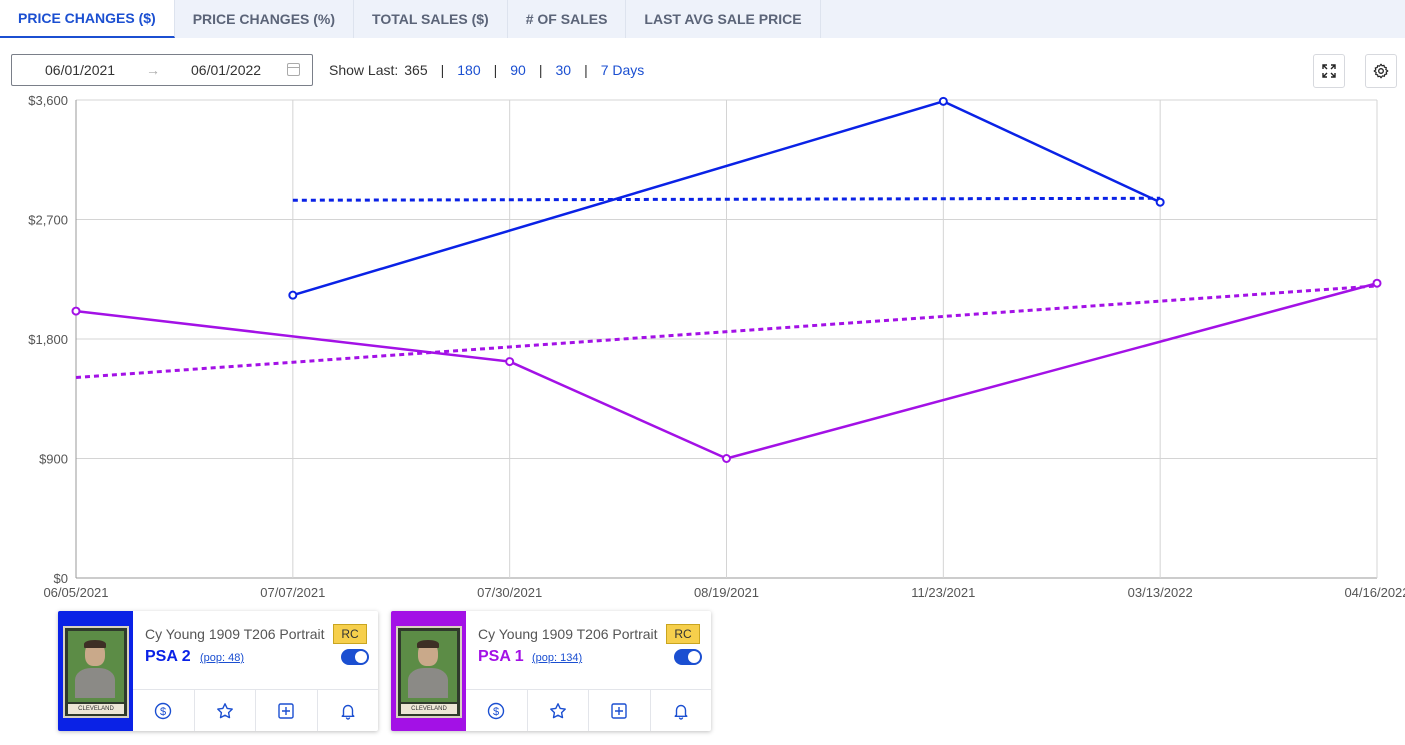 This screenshot has height=745, width=1405. What do you see at coordinates (518, 70) in the screenshot?
I see `show-last-90: 90` at bounding box center [518, 70].